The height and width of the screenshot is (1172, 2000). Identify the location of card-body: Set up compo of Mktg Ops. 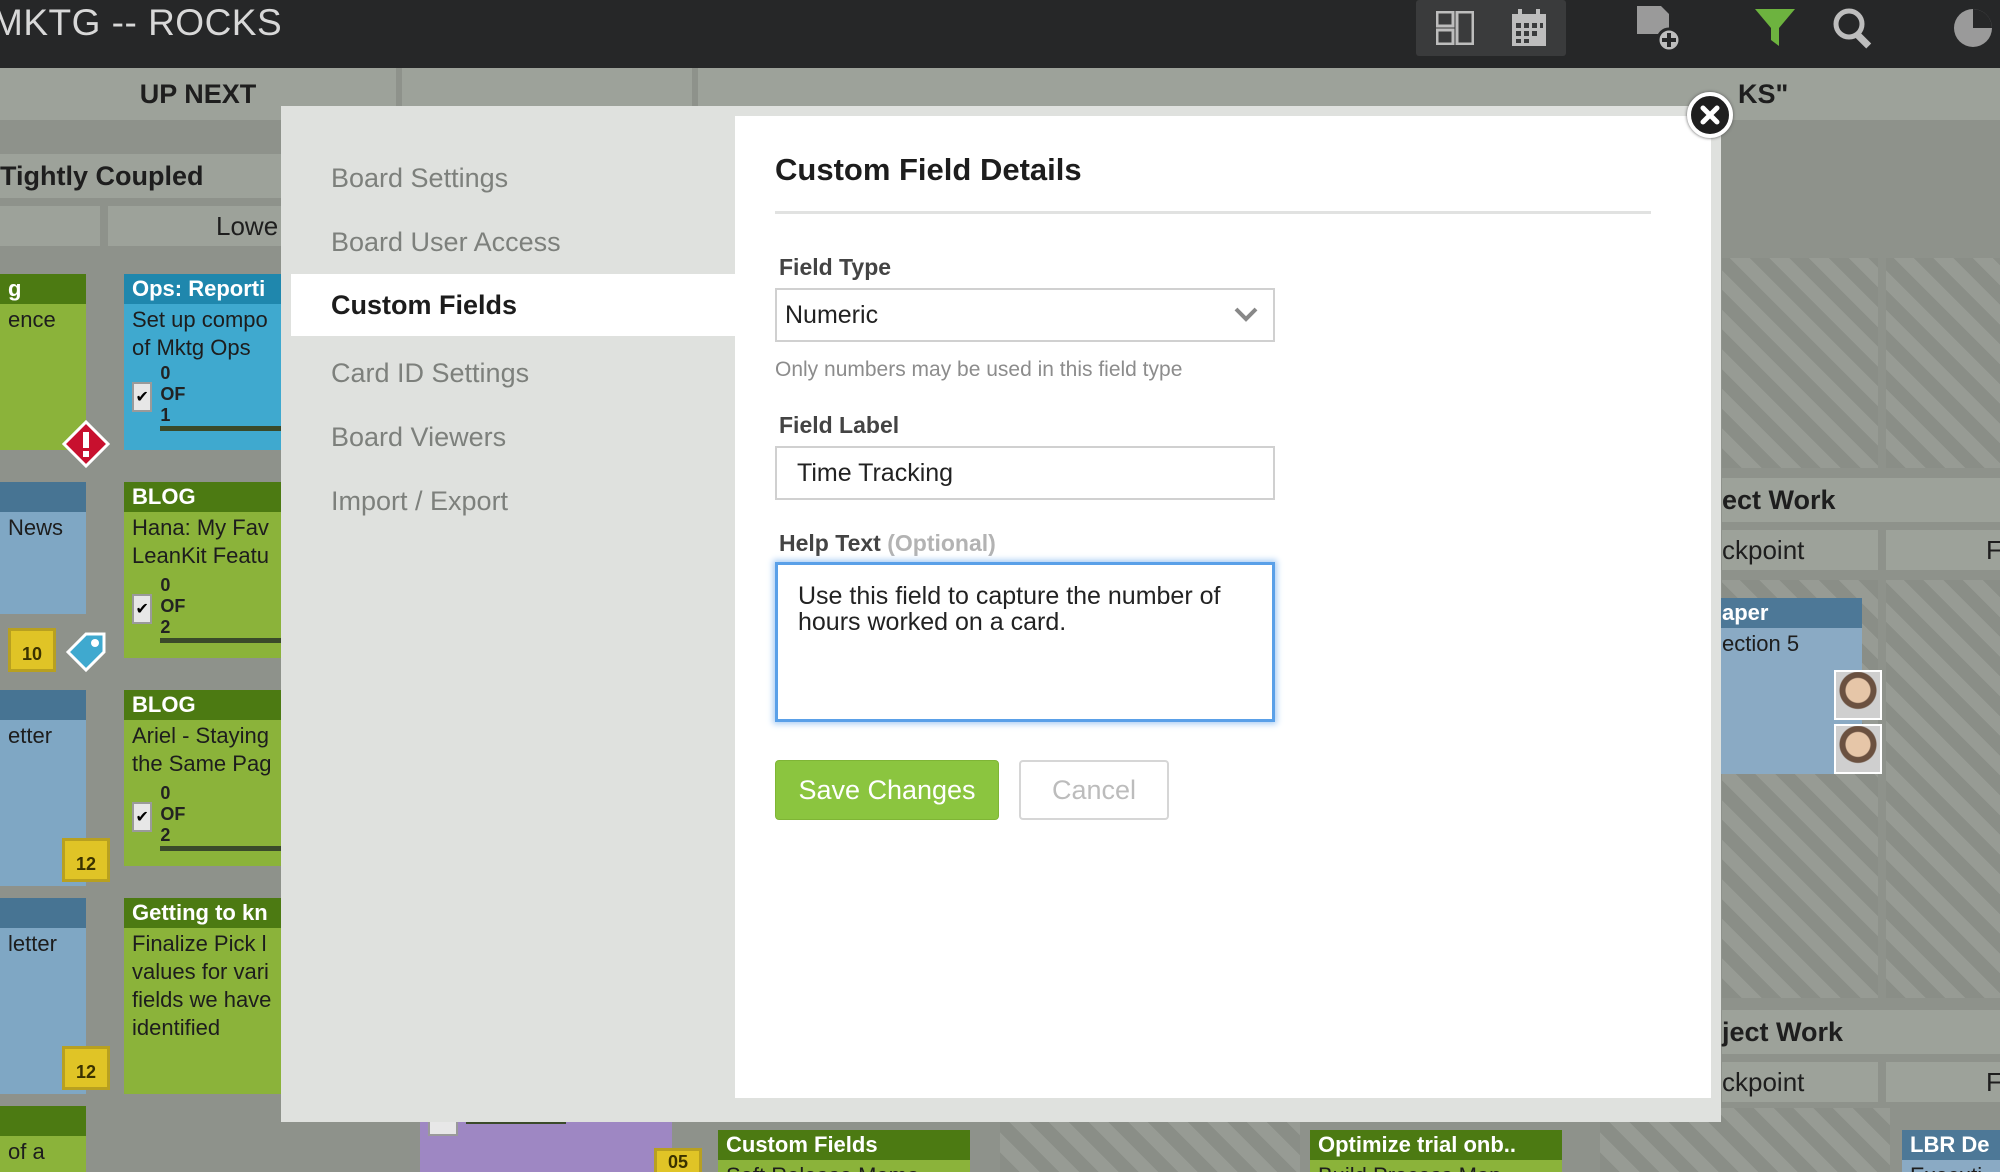
(200, 333).